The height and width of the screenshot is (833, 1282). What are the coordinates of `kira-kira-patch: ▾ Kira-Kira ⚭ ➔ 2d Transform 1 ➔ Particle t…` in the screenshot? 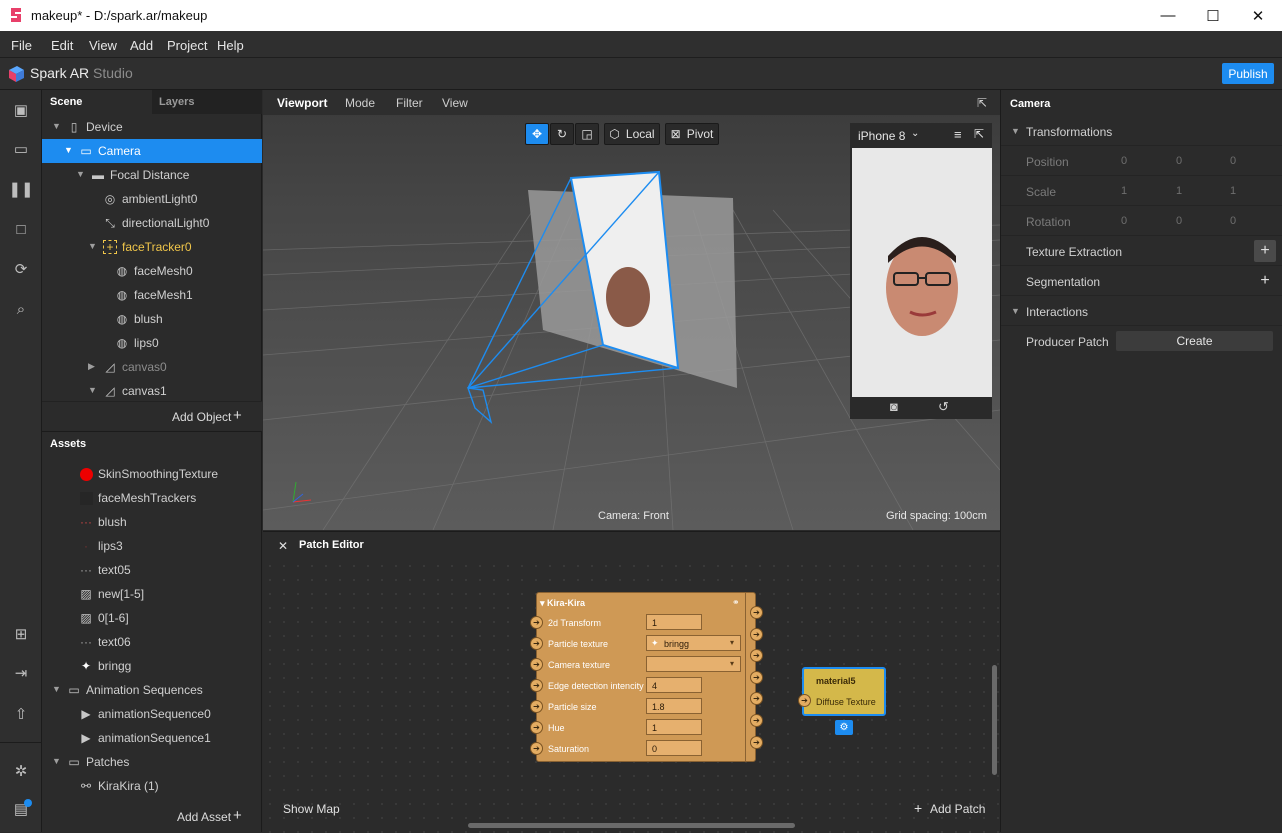 It's located at (646, 677).